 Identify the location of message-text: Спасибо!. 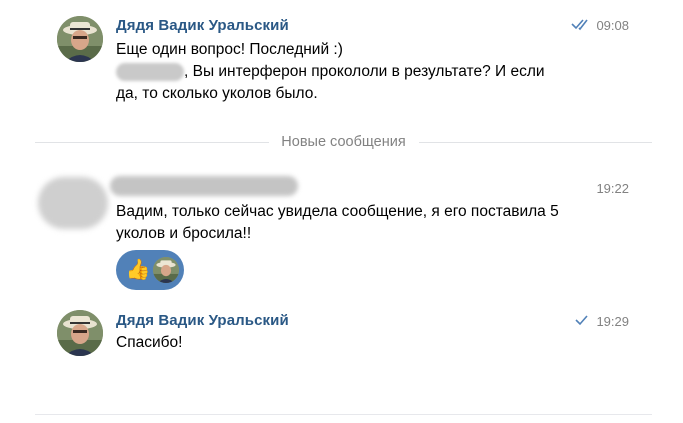
(351, 343).